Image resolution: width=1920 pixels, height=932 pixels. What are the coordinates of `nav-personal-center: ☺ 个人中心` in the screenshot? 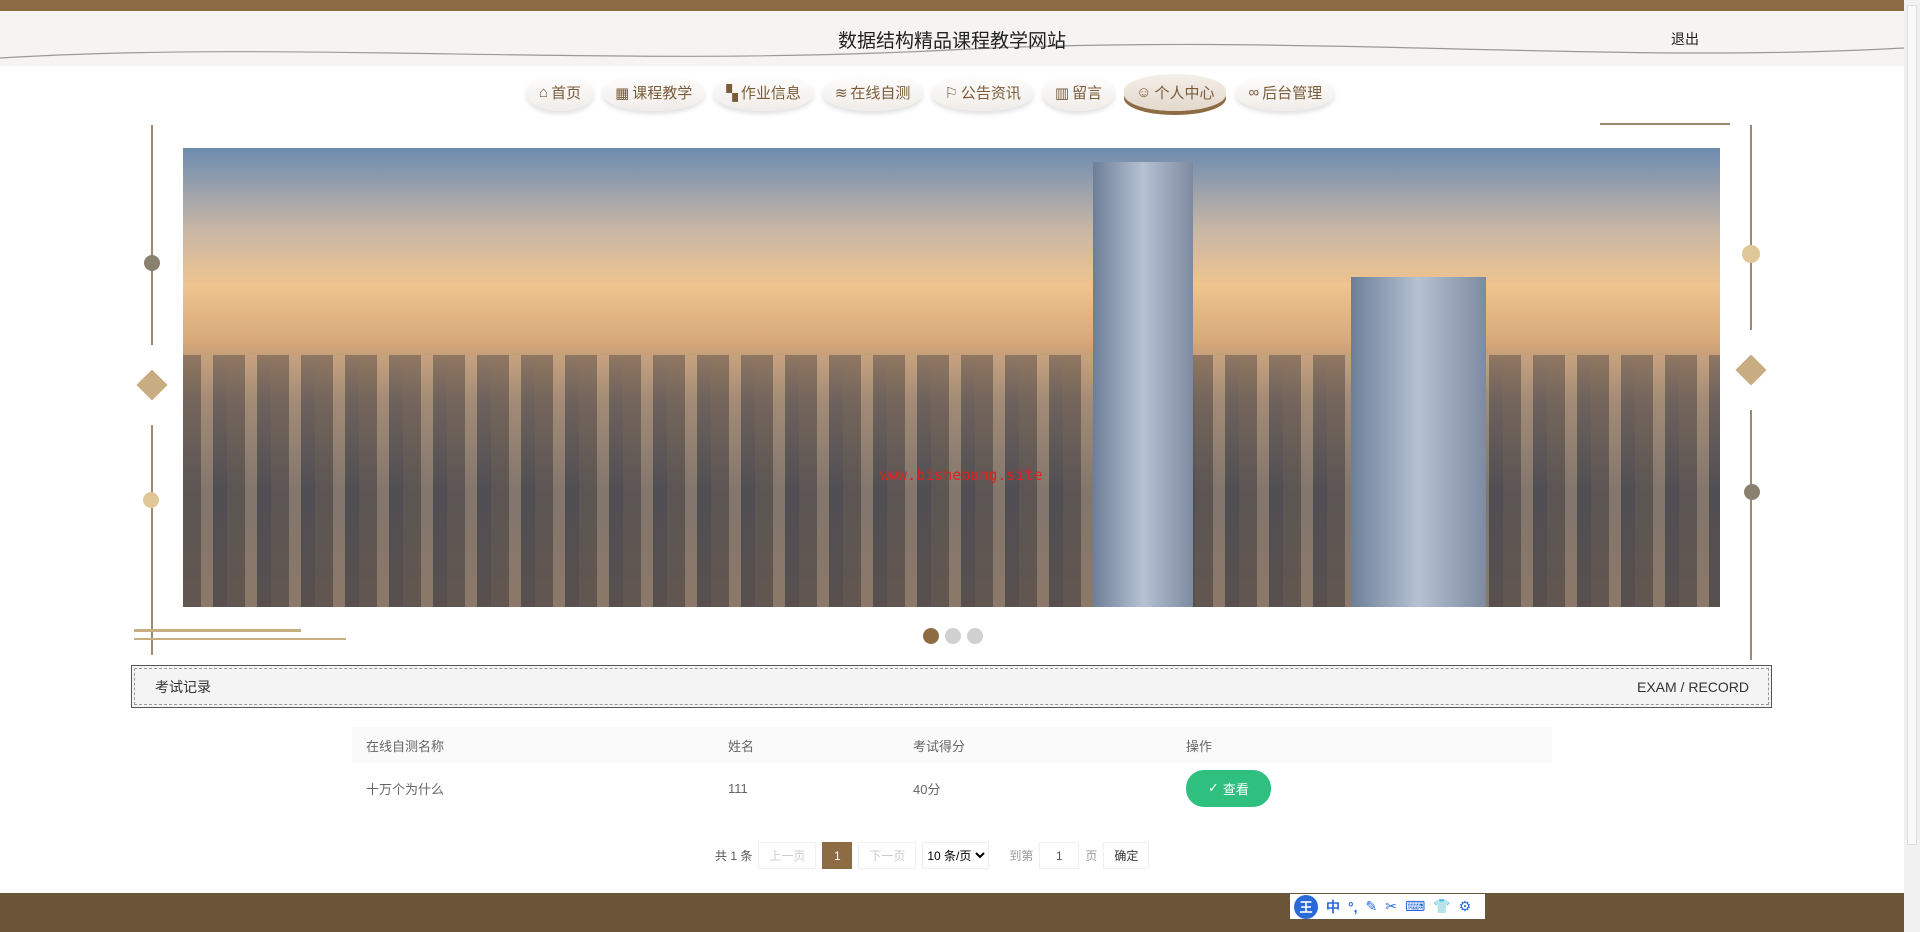 It's located at (1175, 92).